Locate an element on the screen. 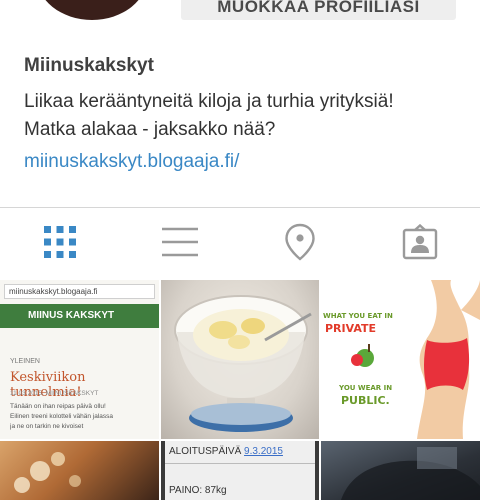 The height and width of the screenshot is (500, 480). avatar is located at coordinates (92, 10).